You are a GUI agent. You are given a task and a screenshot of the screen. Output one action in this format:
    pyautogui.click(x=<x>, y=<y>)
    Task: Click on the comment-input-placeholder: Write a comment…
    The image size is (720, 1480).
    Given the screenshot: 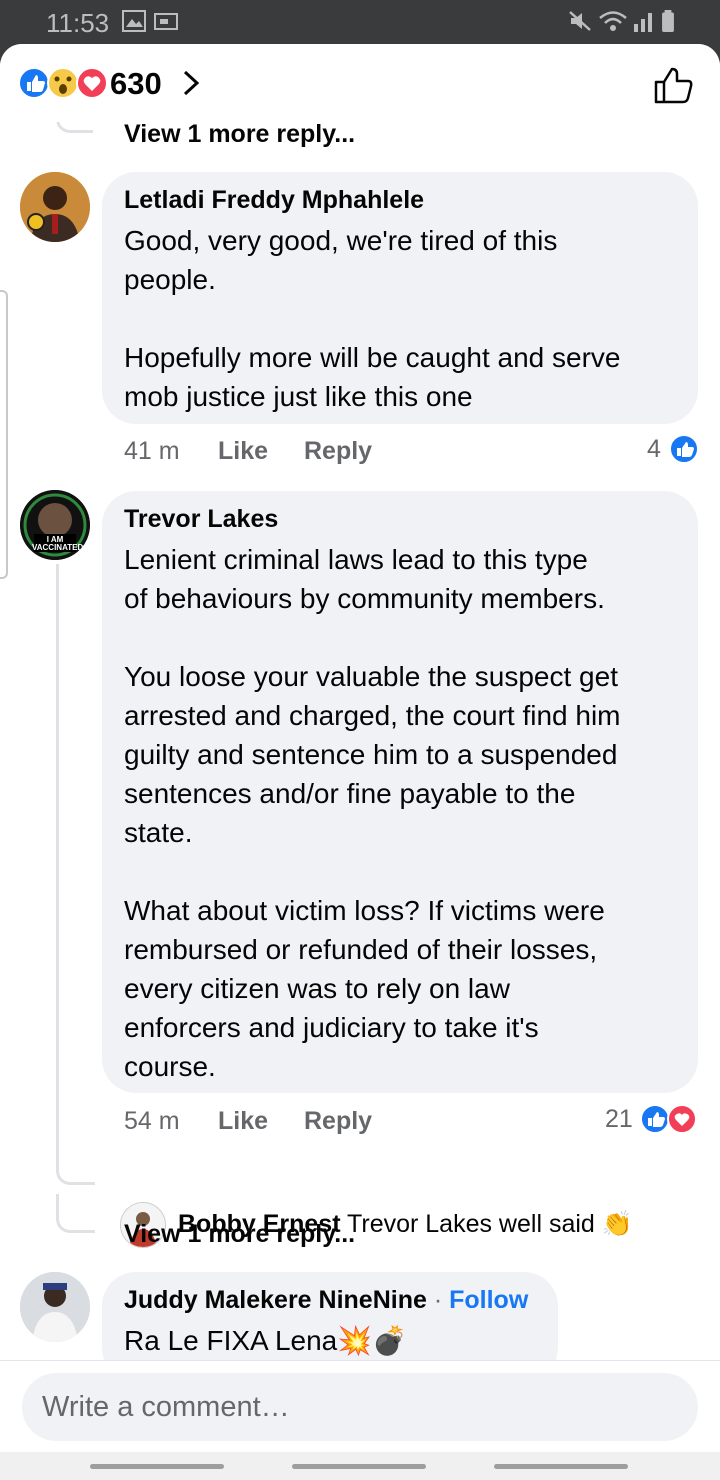 What is the action you would take?
    pyautogui.click(x=166, y=1407)
    